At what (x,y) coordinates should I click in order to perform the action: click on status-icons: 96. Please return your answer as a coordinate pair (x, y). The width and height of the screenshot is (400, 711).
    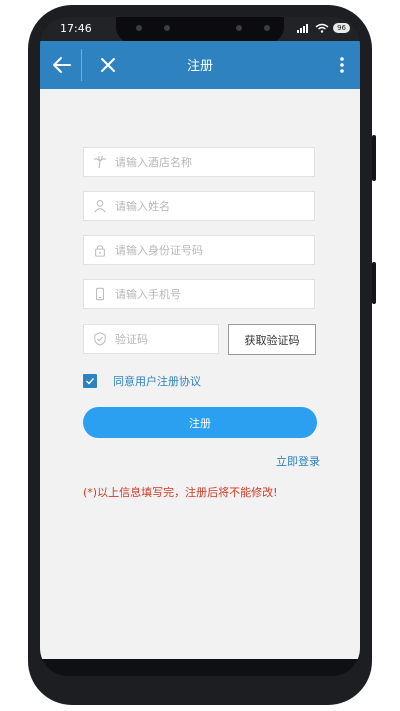
    Looking at the image, I should click on (323, 28).